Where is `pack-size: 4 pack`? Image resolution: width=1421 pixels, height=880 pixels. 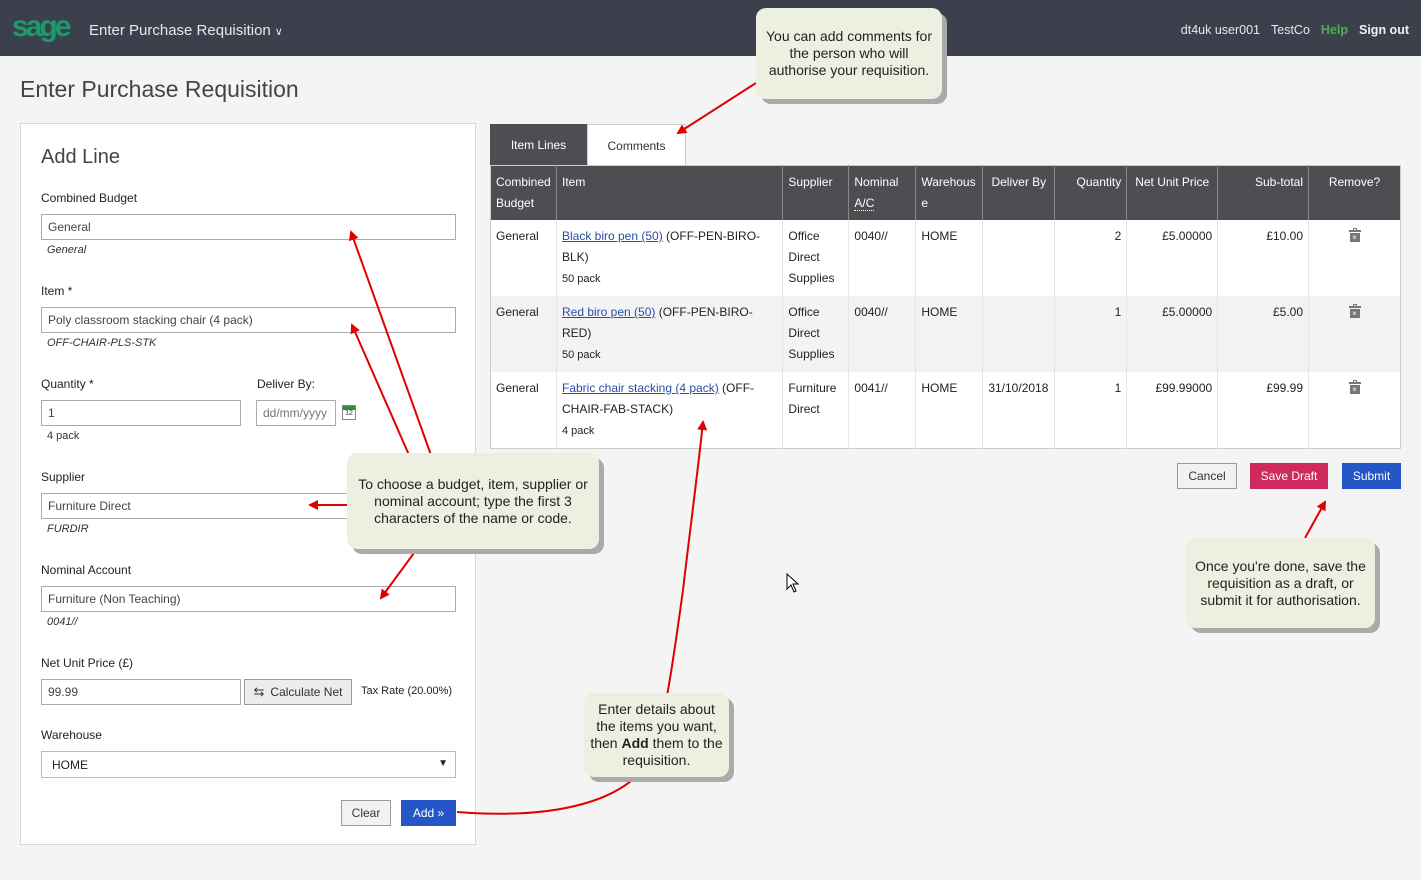 pack-size: 4 pack is located at coordinates (578, 431).